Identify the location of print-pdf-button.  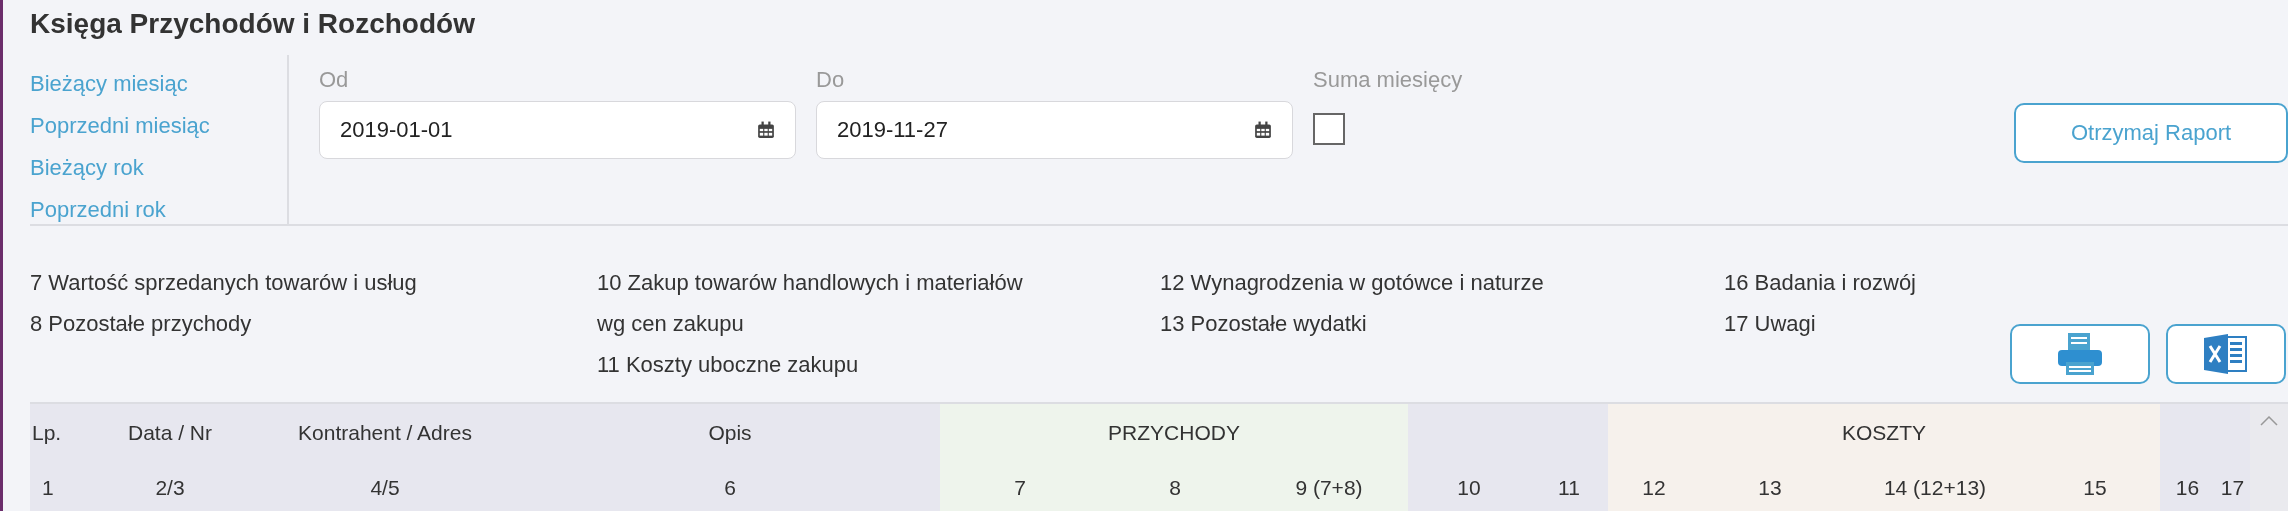
(2080, 354).